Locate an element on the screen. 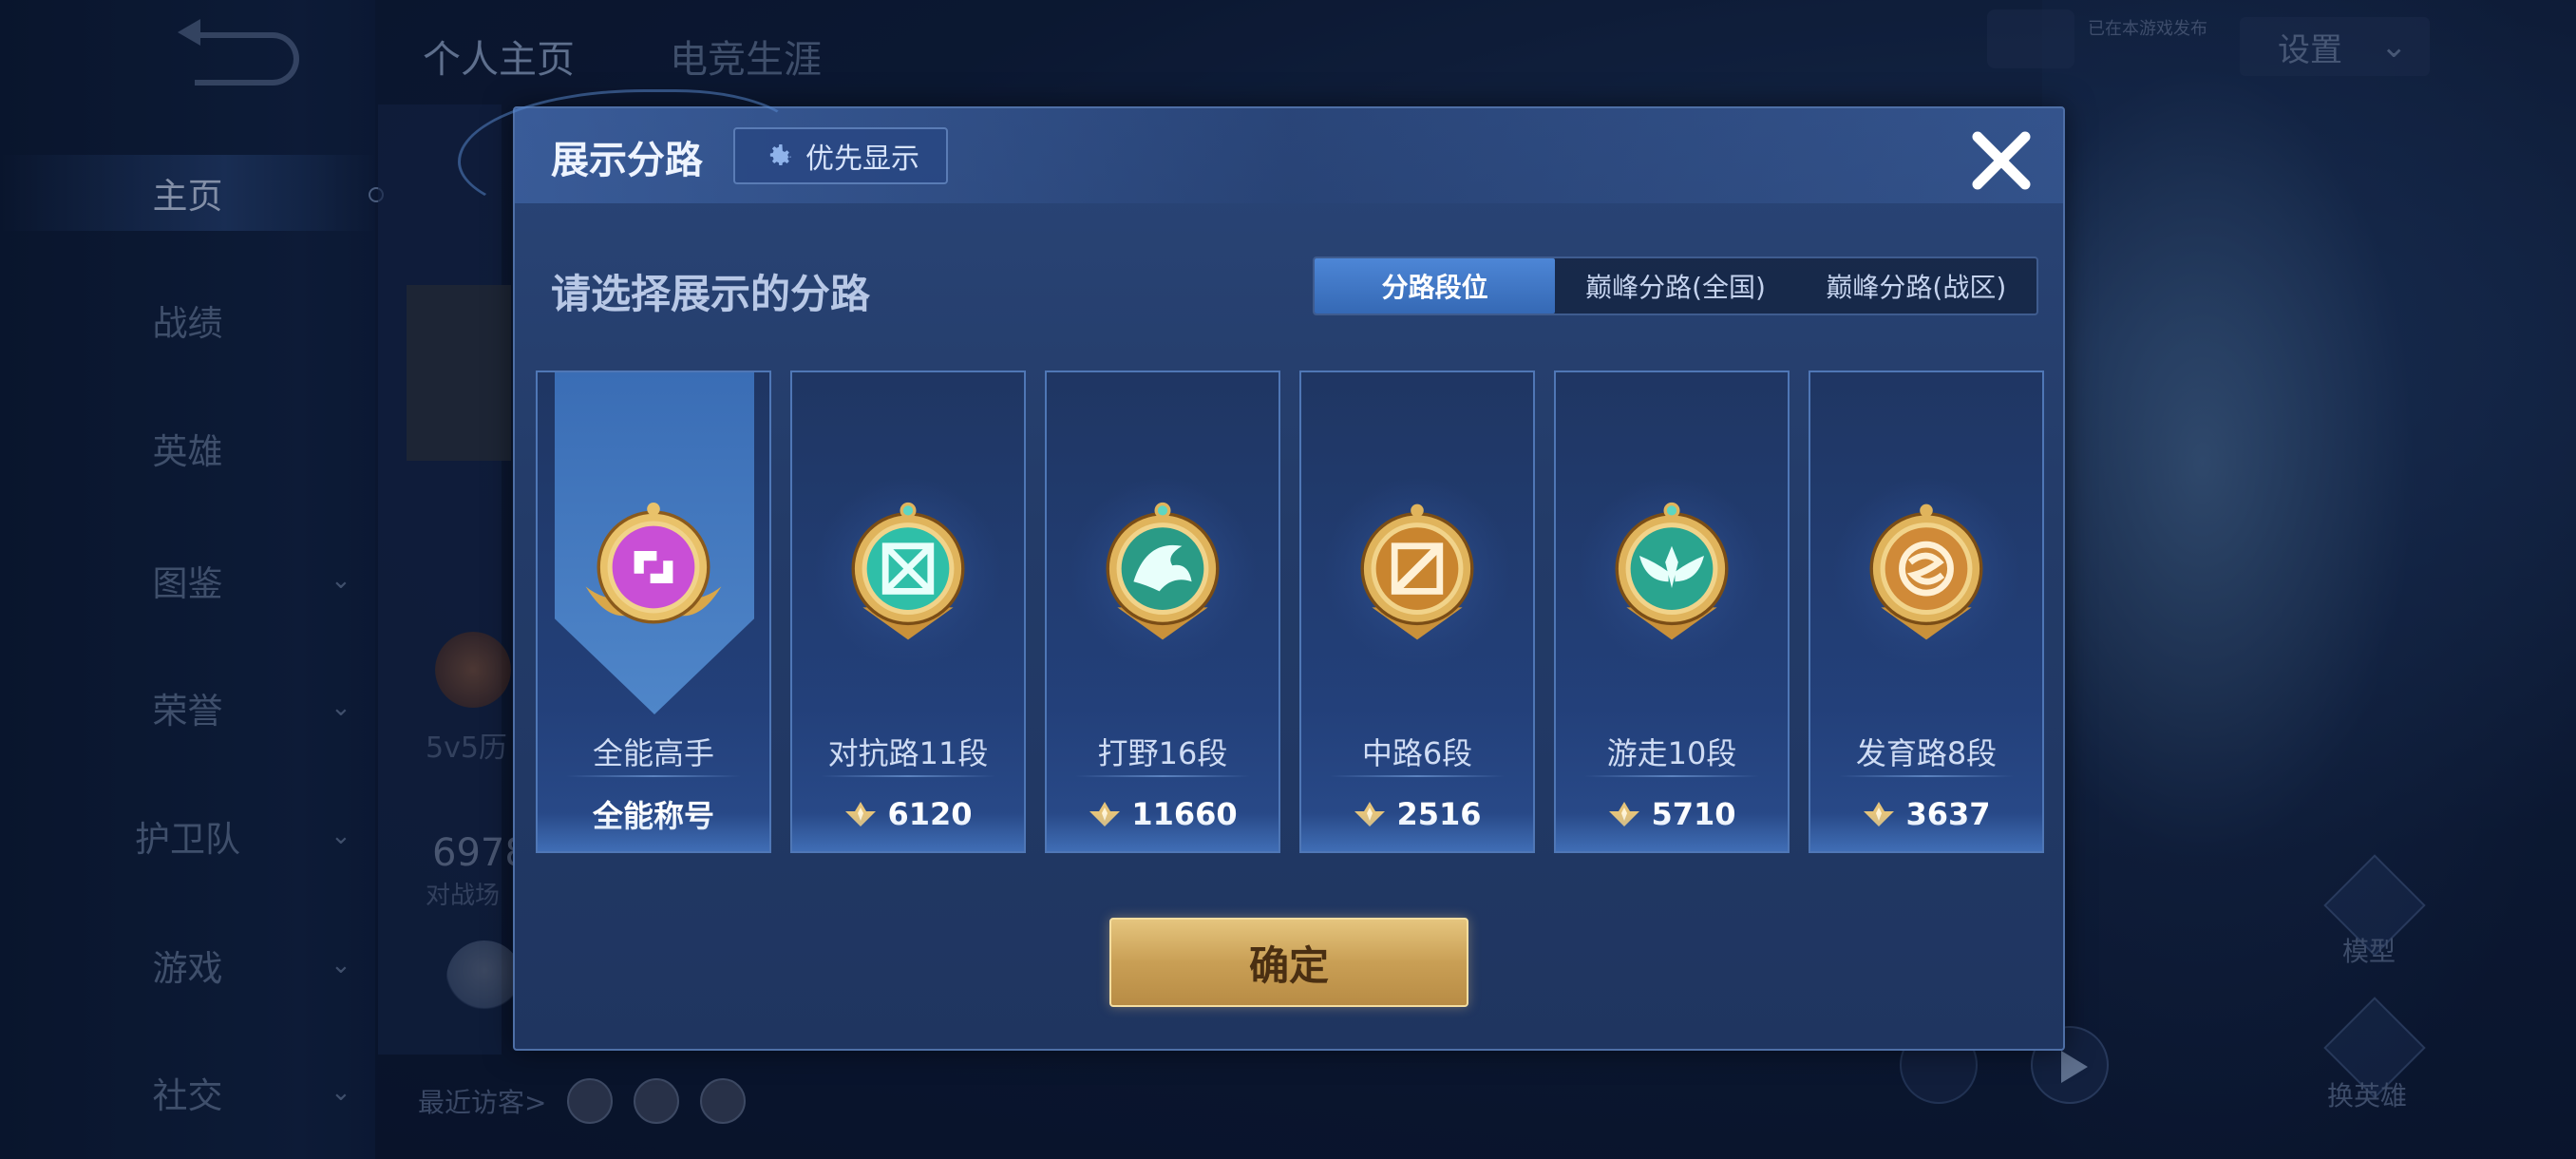 This screenshot has width=2576, height=1159. lane-card-farm: 发育路8段 3637 is located at coordinates (1926, 611).